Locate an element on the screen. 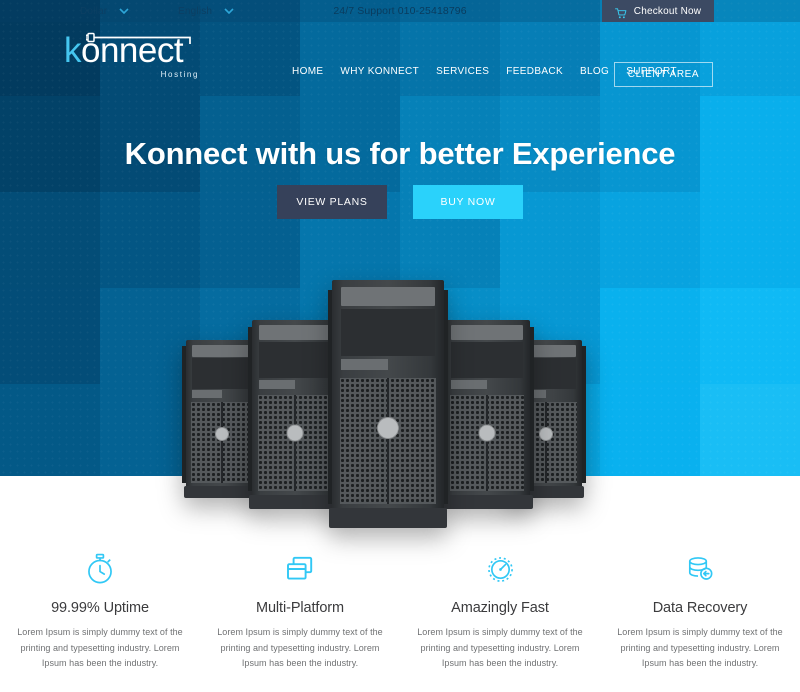  site-logo: konnect Hosting is located at coordinates (131, 58).